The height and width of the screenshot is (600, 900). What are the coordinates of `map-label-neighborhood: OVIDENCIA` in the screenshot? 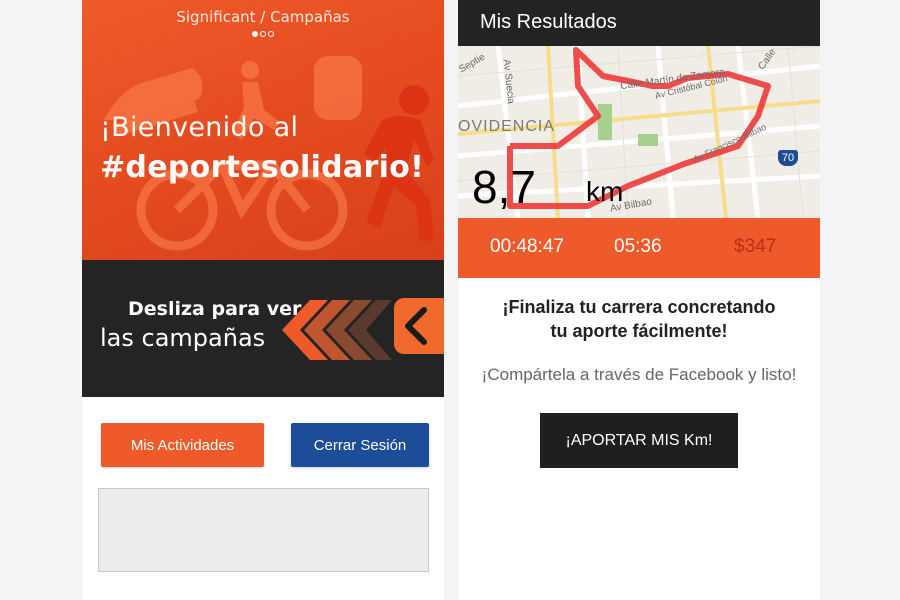 It's located at (507, 126).